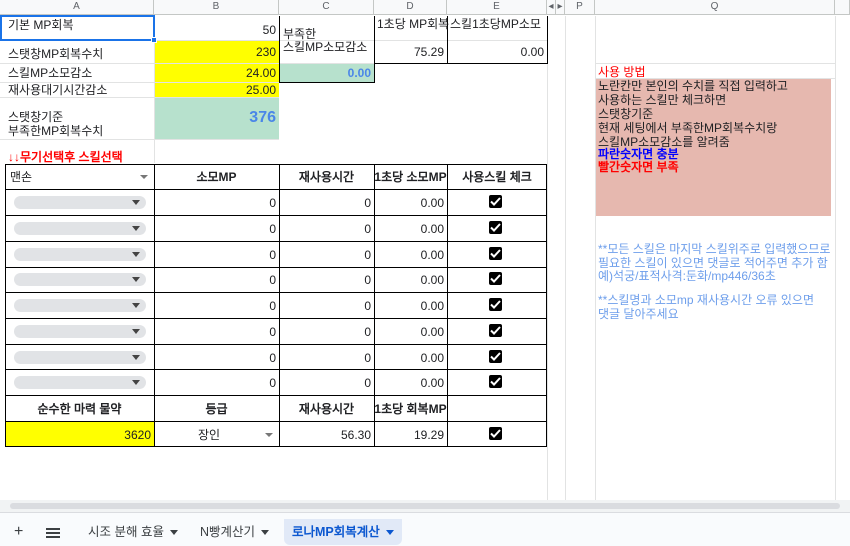 This screenshot has width=850, height=546. I want to click on scroll-thumb, so click(425, 506).